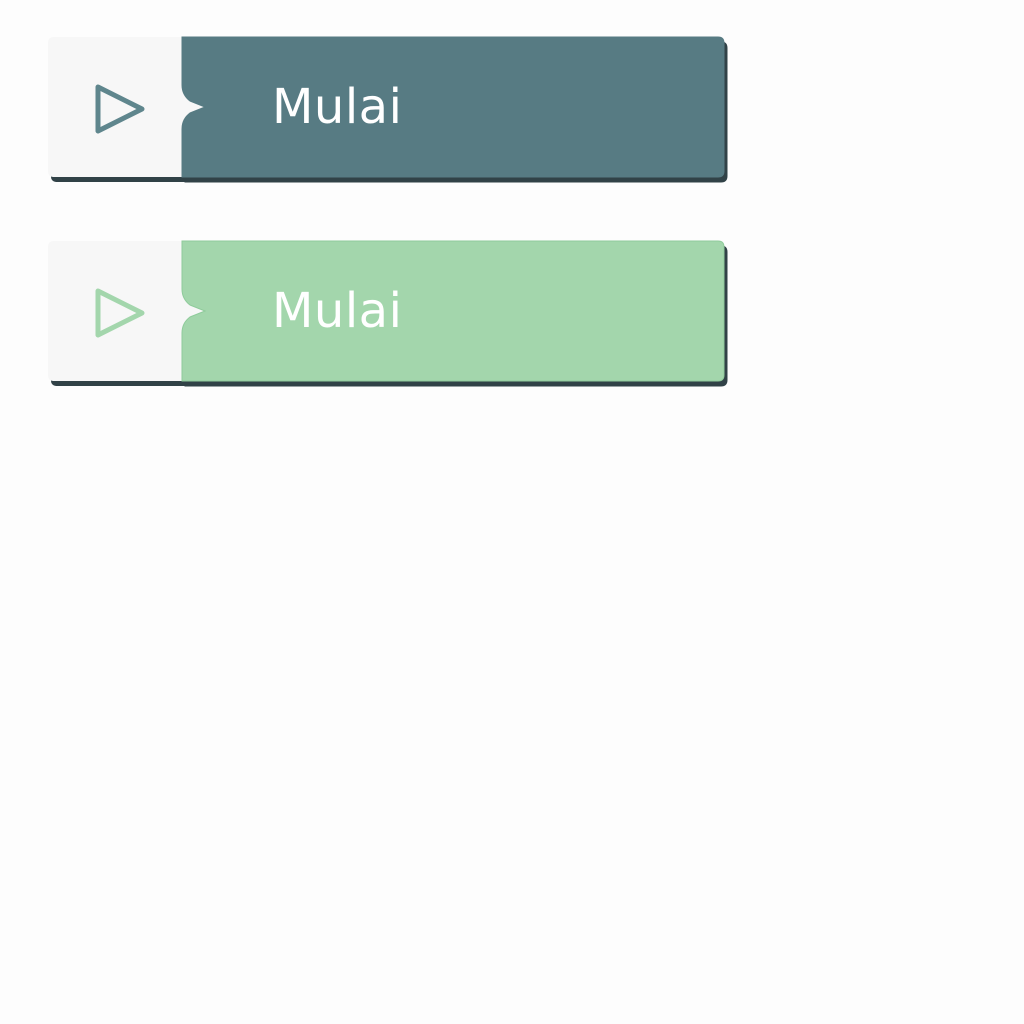 Image resolution: width=1024 pixels, height=1024 pixels. I want to click on start-button-disabled: Mulai, so click(386, 311).